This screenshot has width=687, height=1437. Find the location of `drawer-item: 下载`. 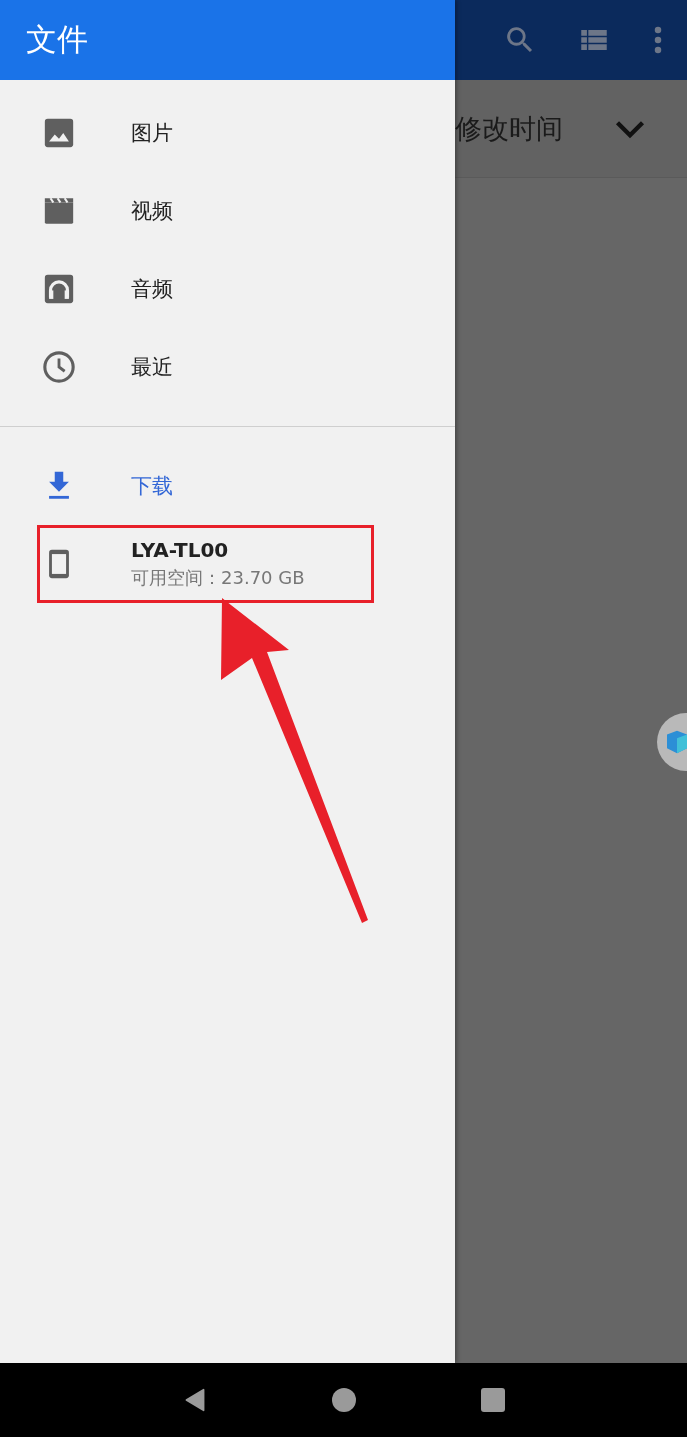

drawer-item: 下载 is located at coordinates (227, 486).